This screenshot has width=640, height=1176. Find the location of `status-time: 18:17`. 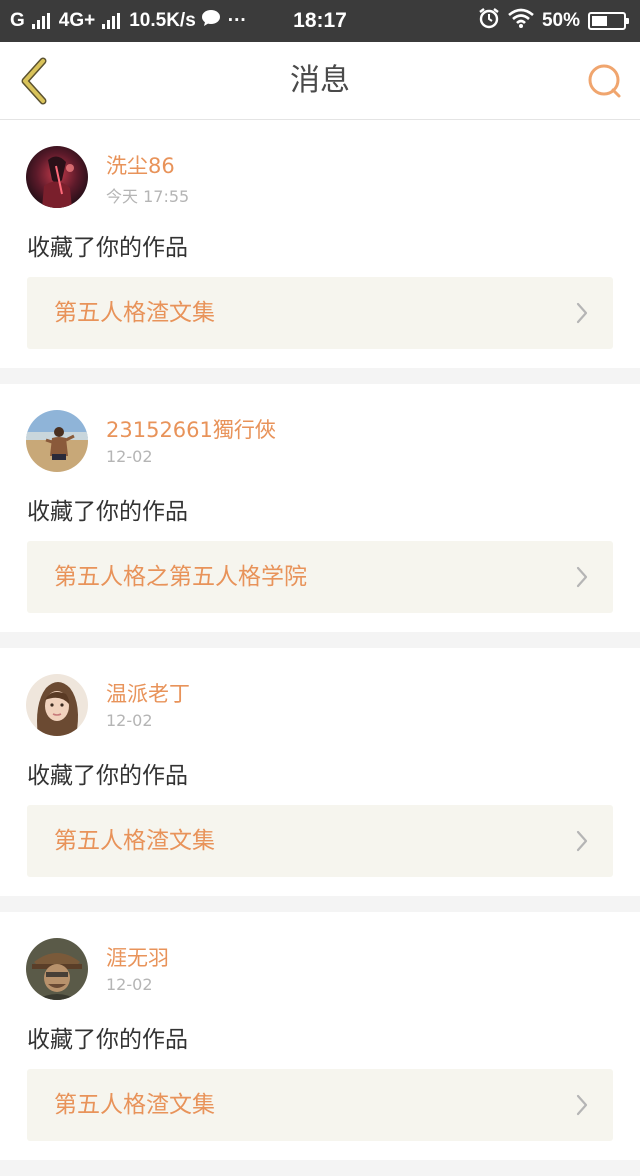

status-time: 18:17 is located at coordinates (320, 20).